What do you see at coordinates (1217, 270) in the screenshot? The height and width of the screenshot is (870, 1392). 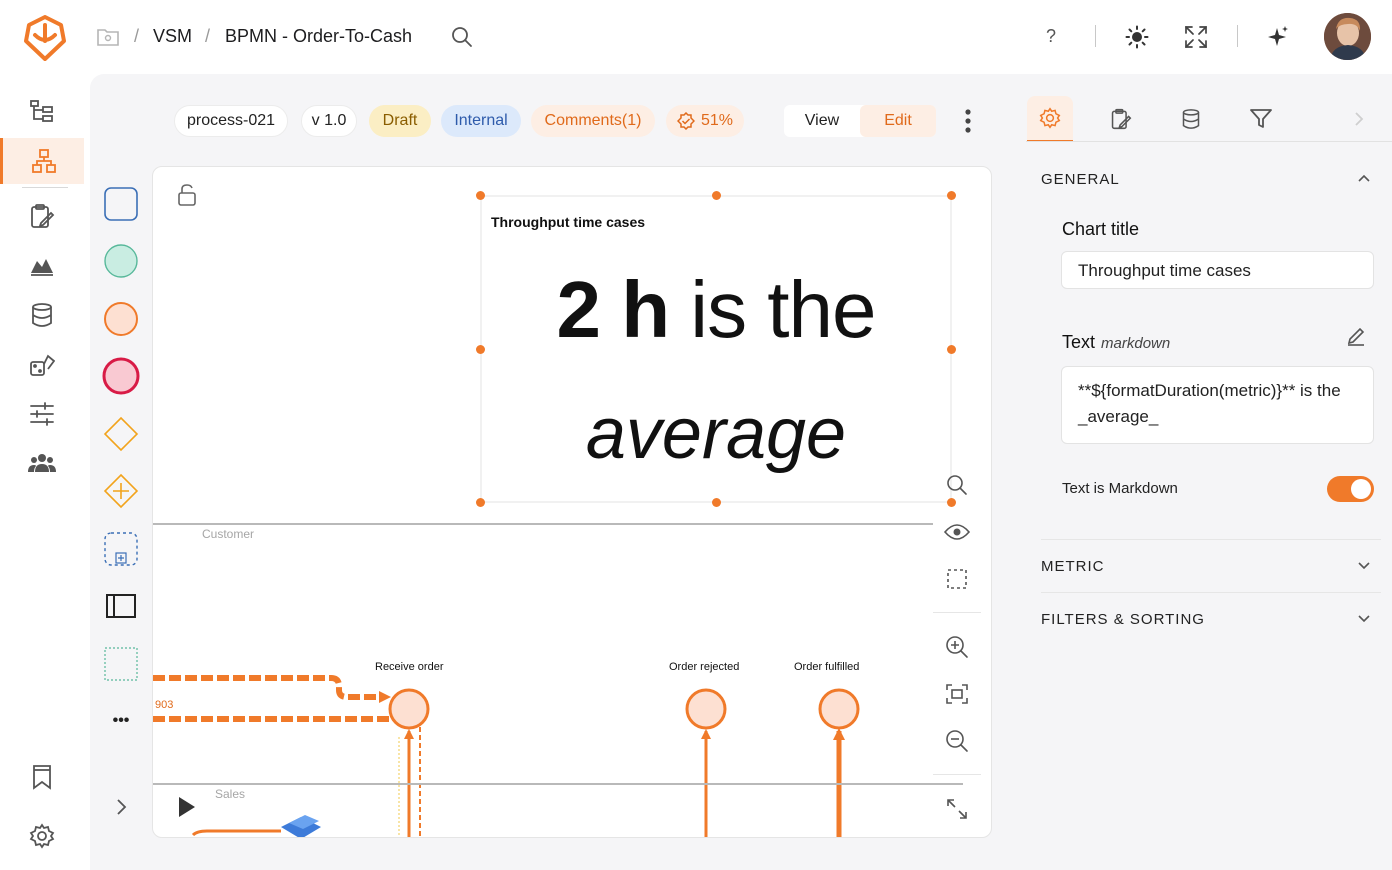 I see `chart-title-input: Throughput time cases` at bounding box center [1217, 270].